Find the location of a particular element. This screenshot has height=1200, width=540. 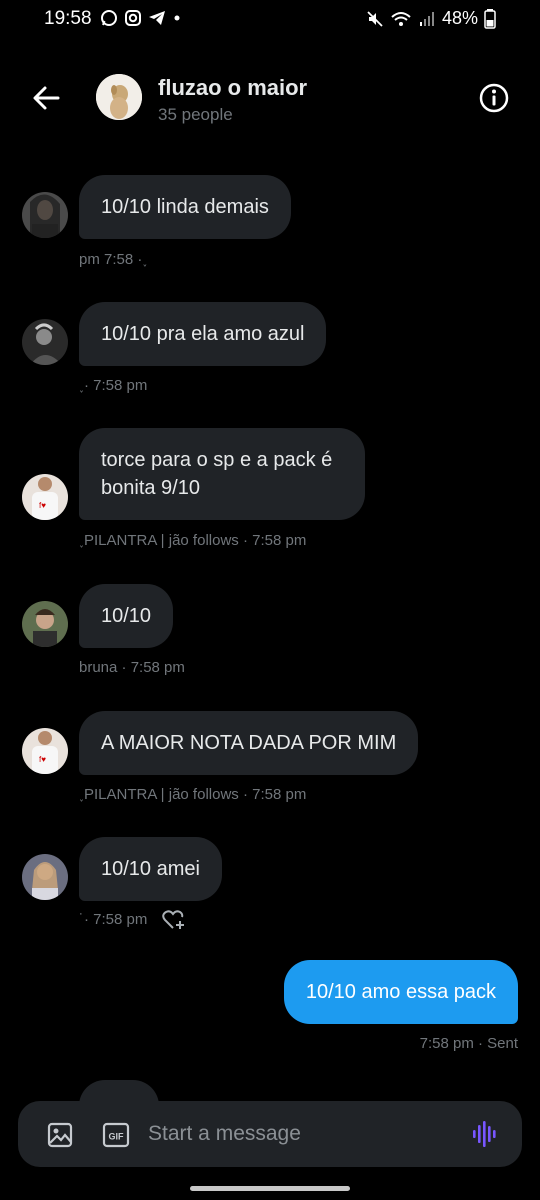

gif-icon: GIF is located at coordinates (116, 1135).